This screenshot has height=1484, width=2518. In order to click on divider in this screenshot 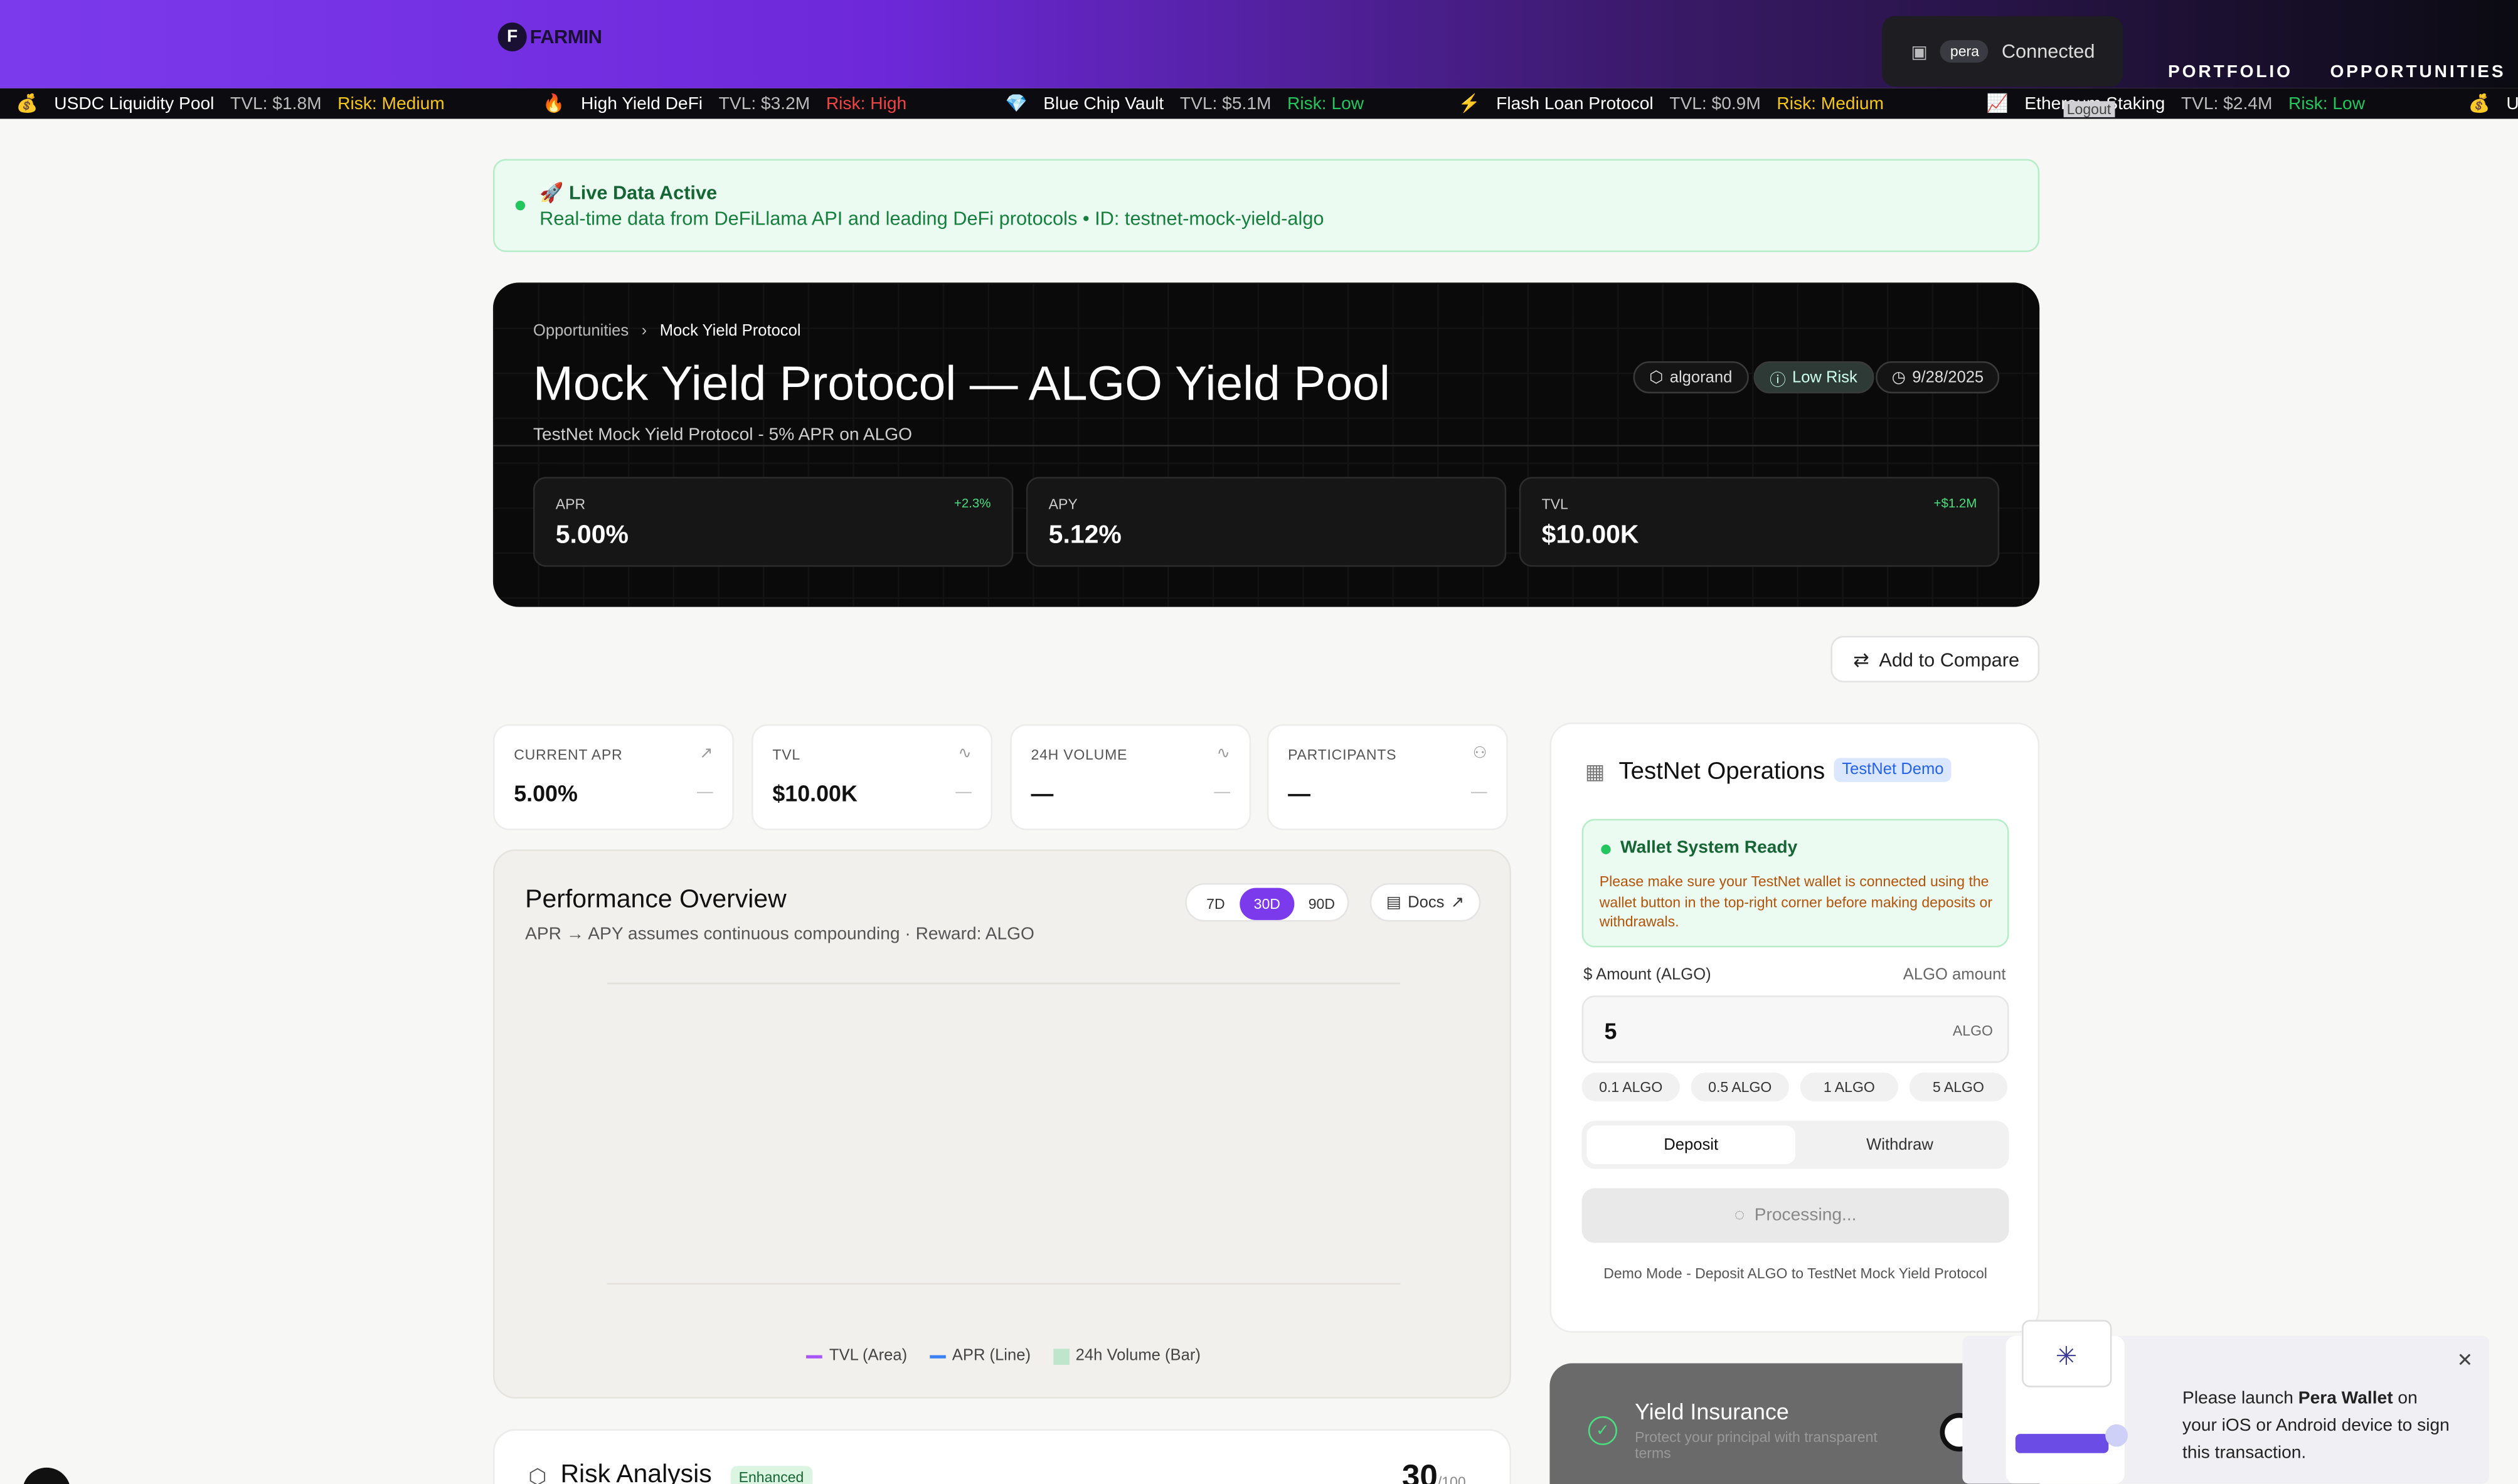, I will do `click(1266, 446)`.